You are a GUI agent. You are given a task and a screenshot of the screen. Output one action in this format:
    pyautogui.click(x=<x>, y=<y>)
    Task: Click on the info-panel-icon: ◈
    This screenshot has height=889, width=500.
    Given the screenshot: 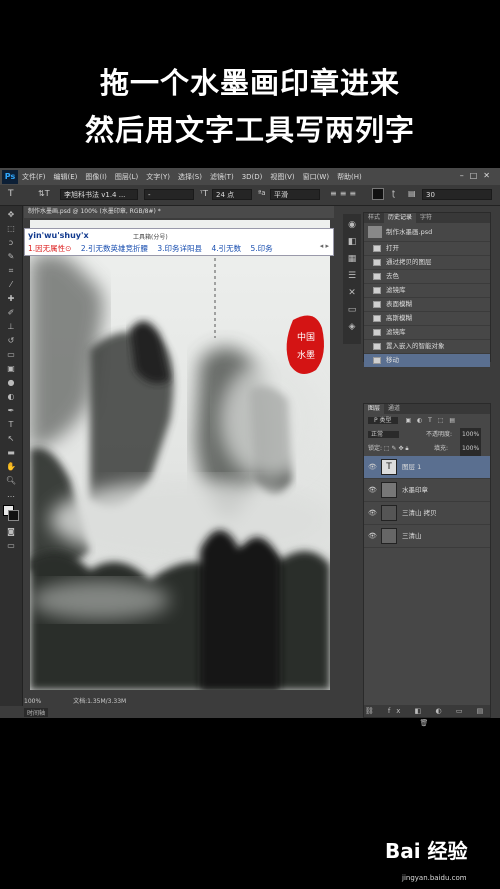 What is the action you would take?
    pyautogui.click(x=352, y=327)
    